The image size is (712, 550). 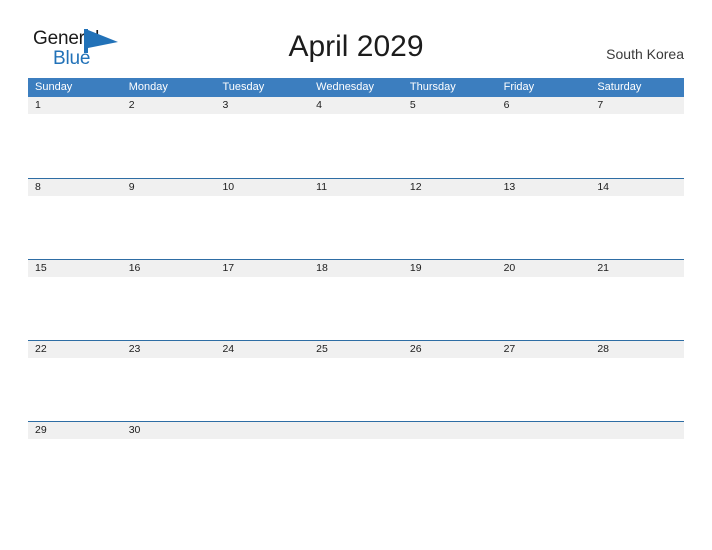 What do you see at coordinates (75, 105) in the screenshot?
I see `day-number: 1` at bounding box center [75, 105].